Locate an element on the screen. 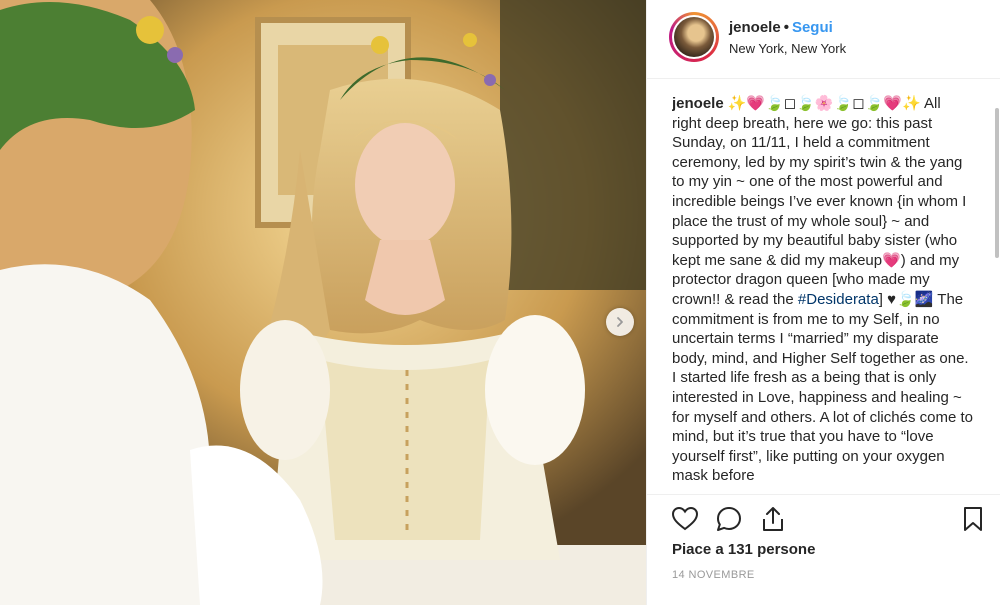  post-date: 14 NOVEMBRE is located at coordinates (713, 575).